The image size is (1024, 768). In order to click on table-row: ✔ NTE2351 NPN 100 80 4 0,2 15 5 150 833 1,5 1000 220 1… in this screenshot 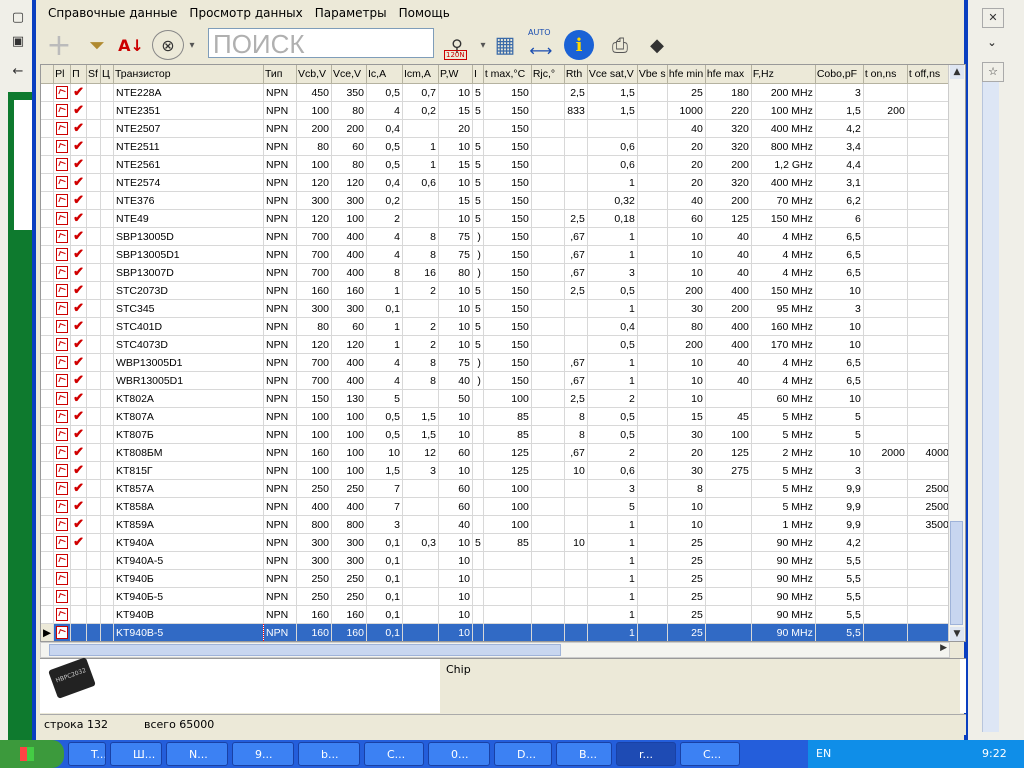, I will do `click(496, 110)`.